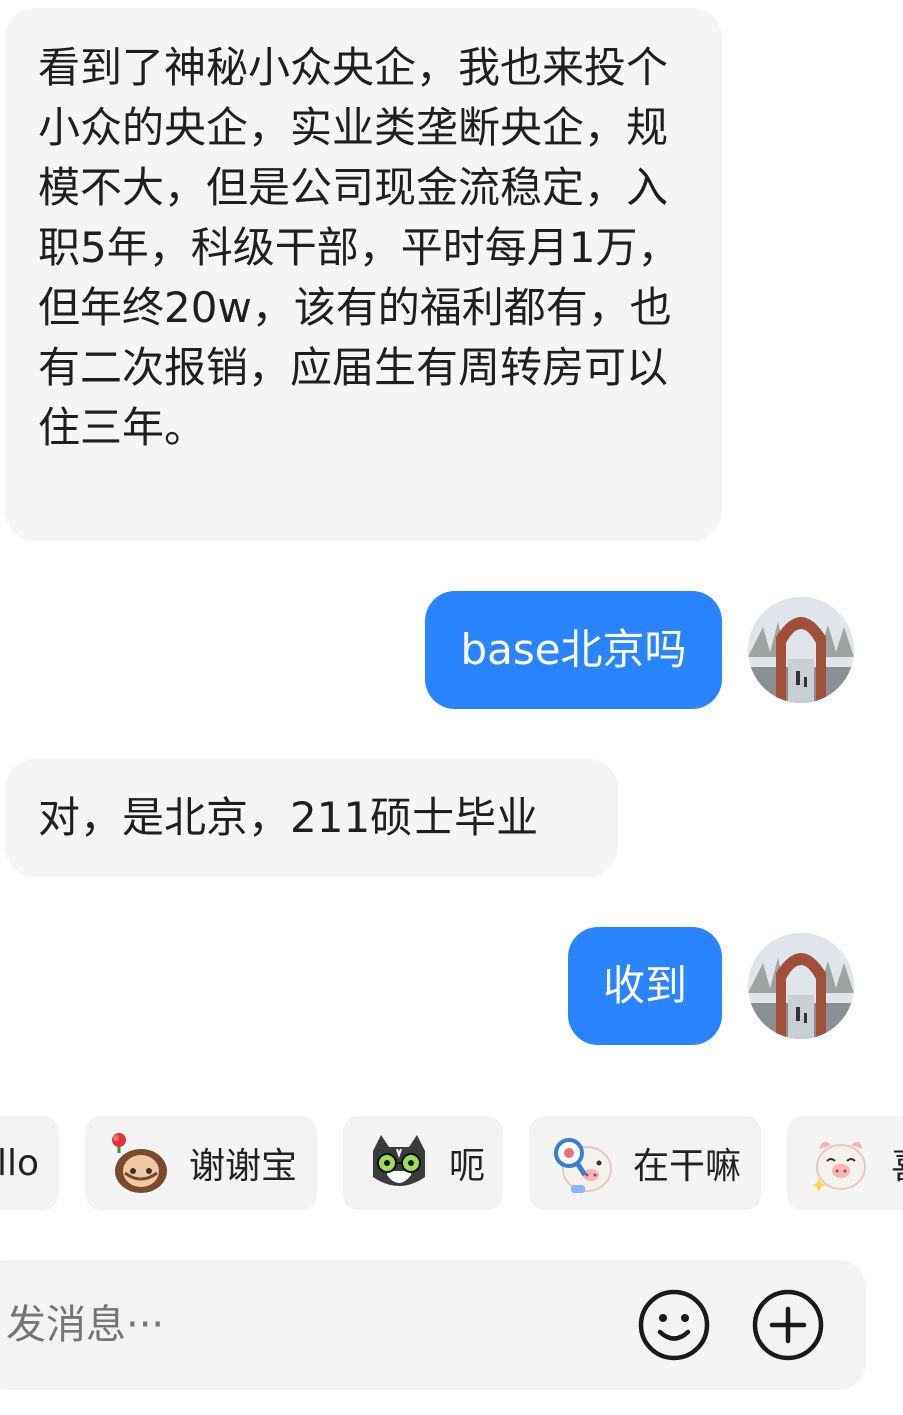 This screenshot has height=1415, width=903. I want to click on message-composer, so click(433, 1325).